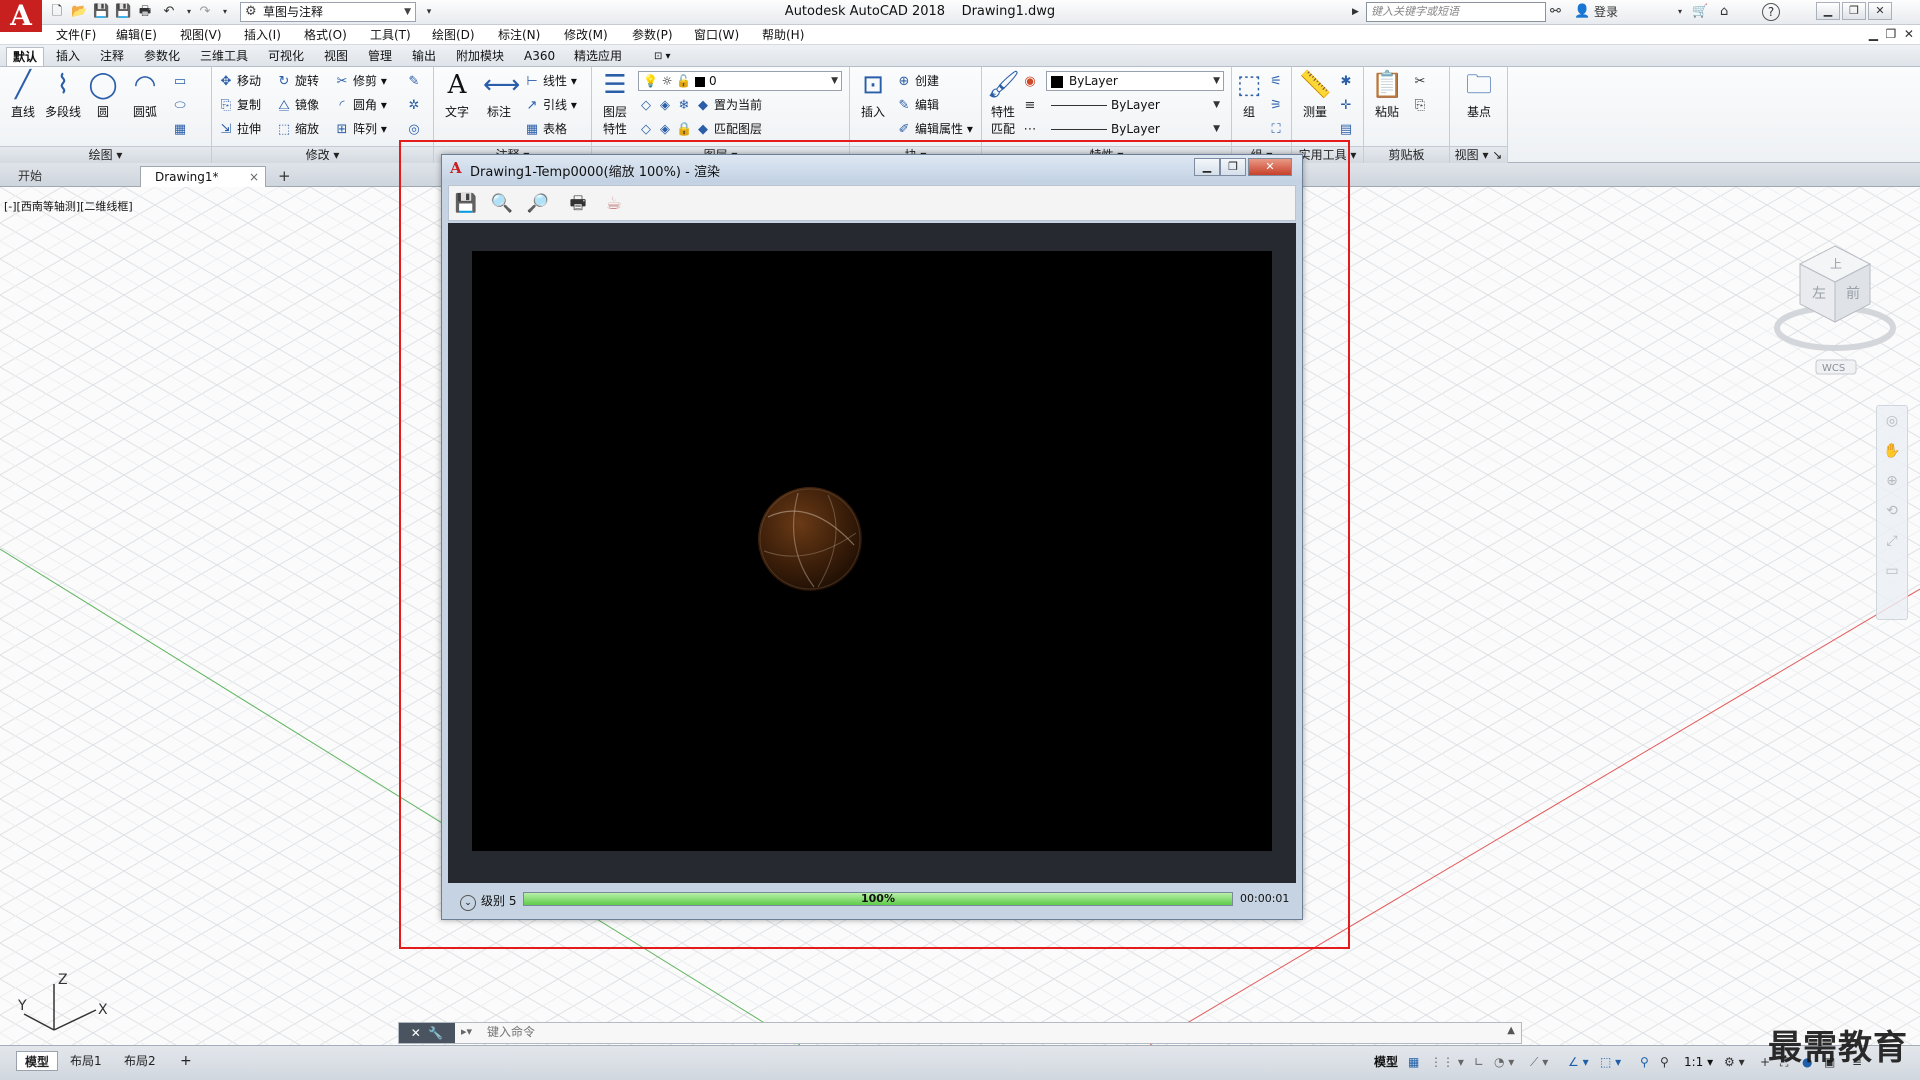 The width and height of the screenshot is (1920, 1080). What do you see at coordinates (336, 56) in the screenshot?
I see `tab-view: 视图` at bounding box center [336, 56].